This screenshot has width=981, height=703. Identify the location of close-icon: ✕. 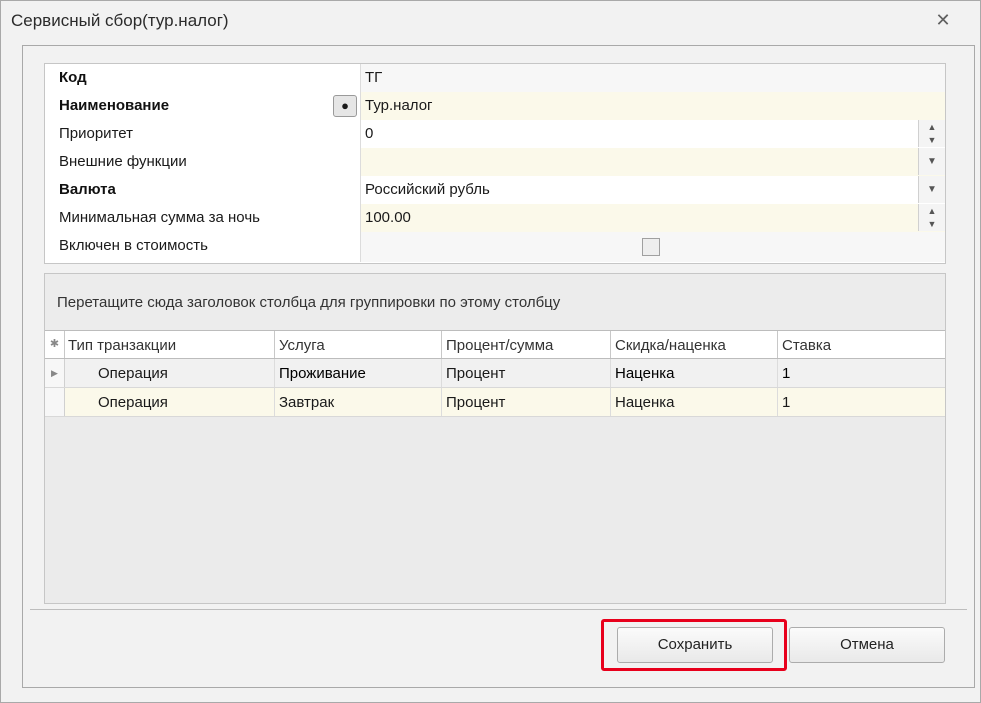
(943, 20).